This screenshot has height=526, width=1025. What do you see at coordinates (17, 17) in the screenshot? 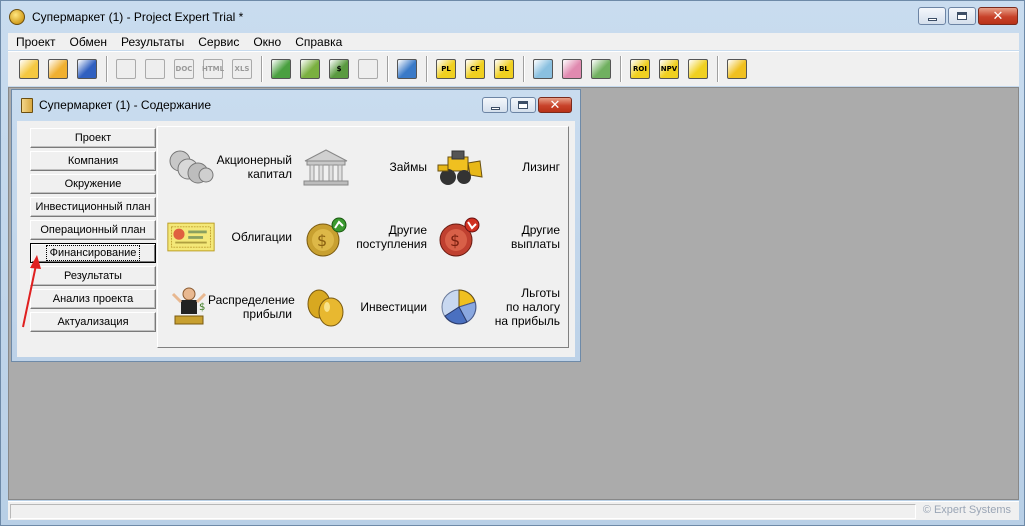
I see `app-bulb-icon` at bounding box center [17, 17].